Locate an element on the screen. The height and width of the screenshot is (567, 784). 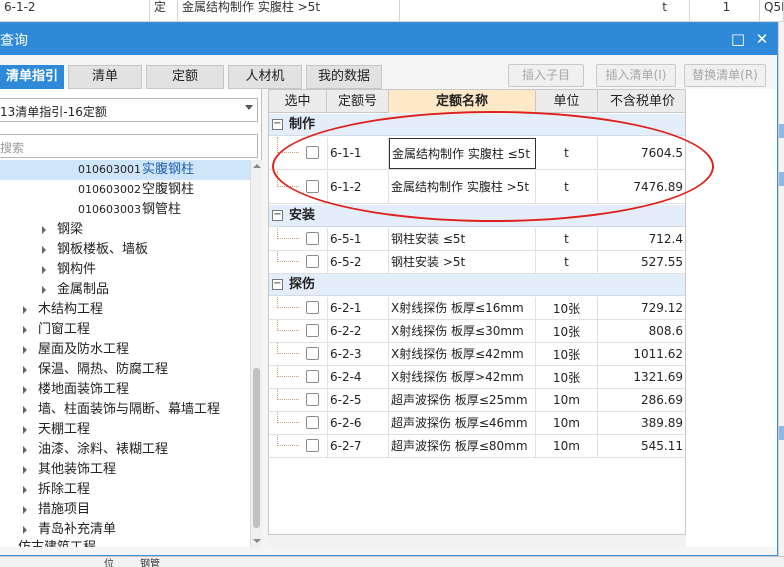
table-row: 6-2-3 X射线探伤 板厚≤42mm 10张 1011.62 is located at coordinates (477, 354).